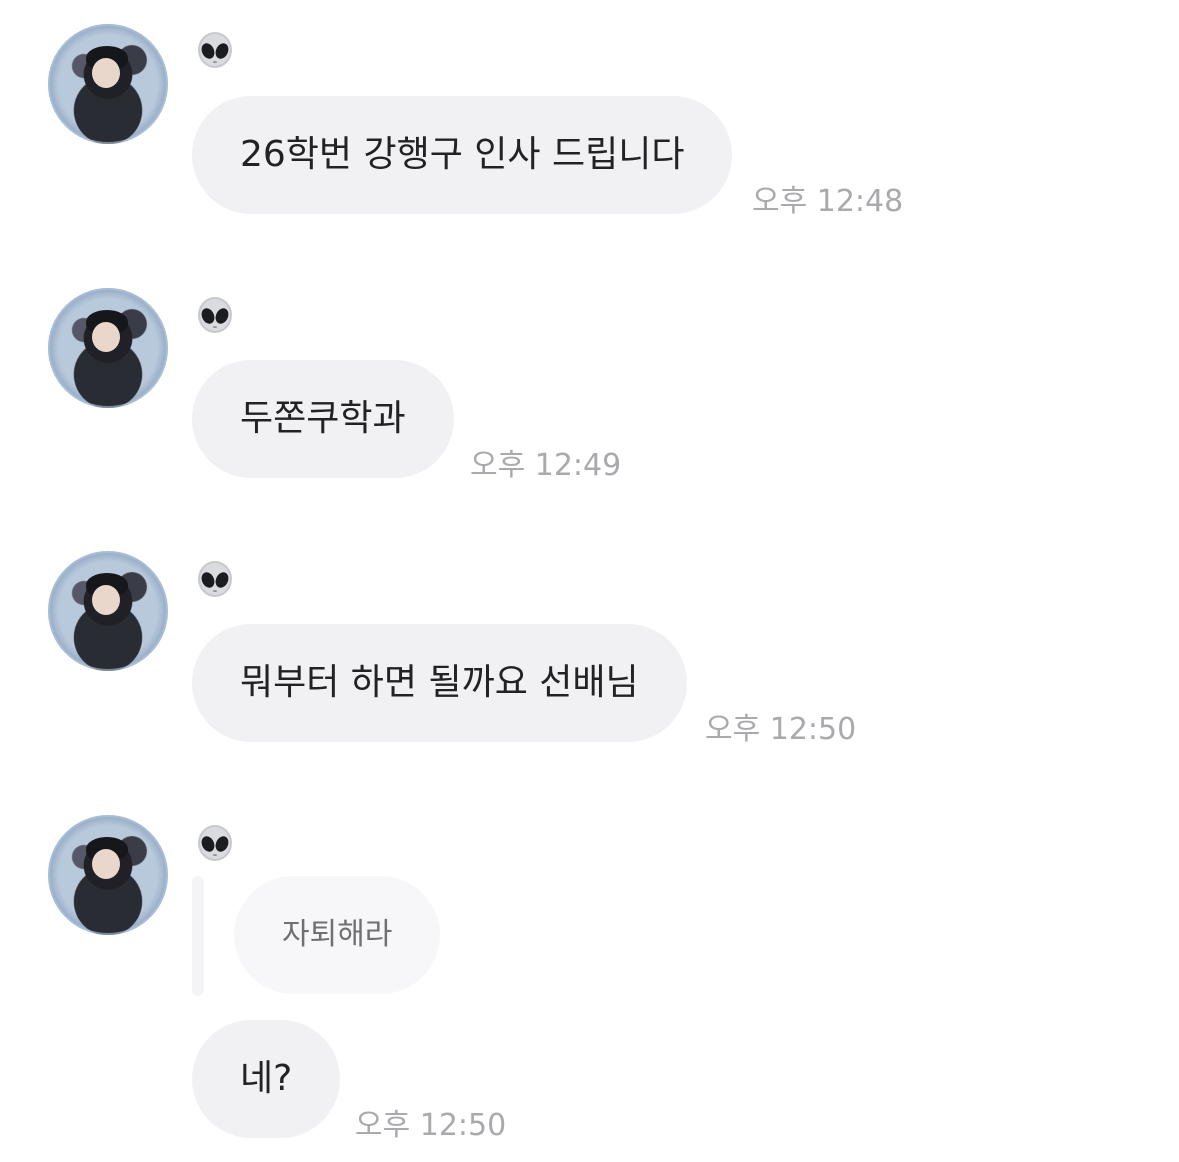 The image size is (1179, 1162). Describe the element at coordinates (546, 465) in the screenshot. I see `message-timestamp: 오후 12:49` at that location.